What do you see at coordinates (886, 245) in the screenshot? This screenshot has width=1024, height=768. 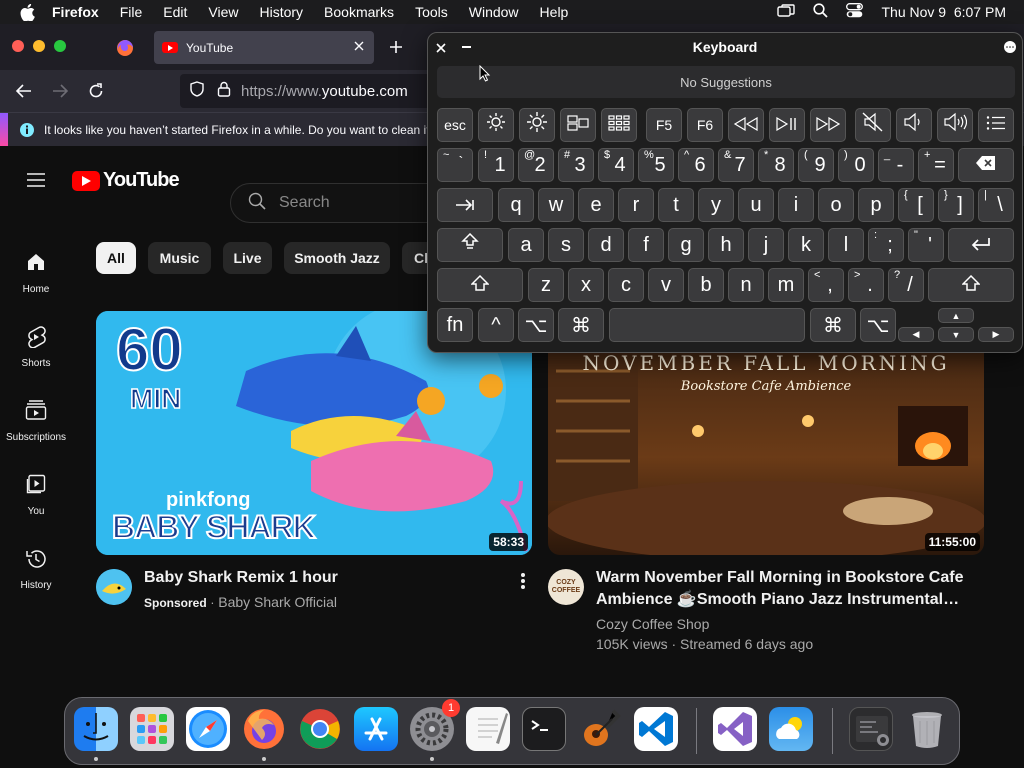 I see `key-semicolon: :;` at bounding box center [886, 245].